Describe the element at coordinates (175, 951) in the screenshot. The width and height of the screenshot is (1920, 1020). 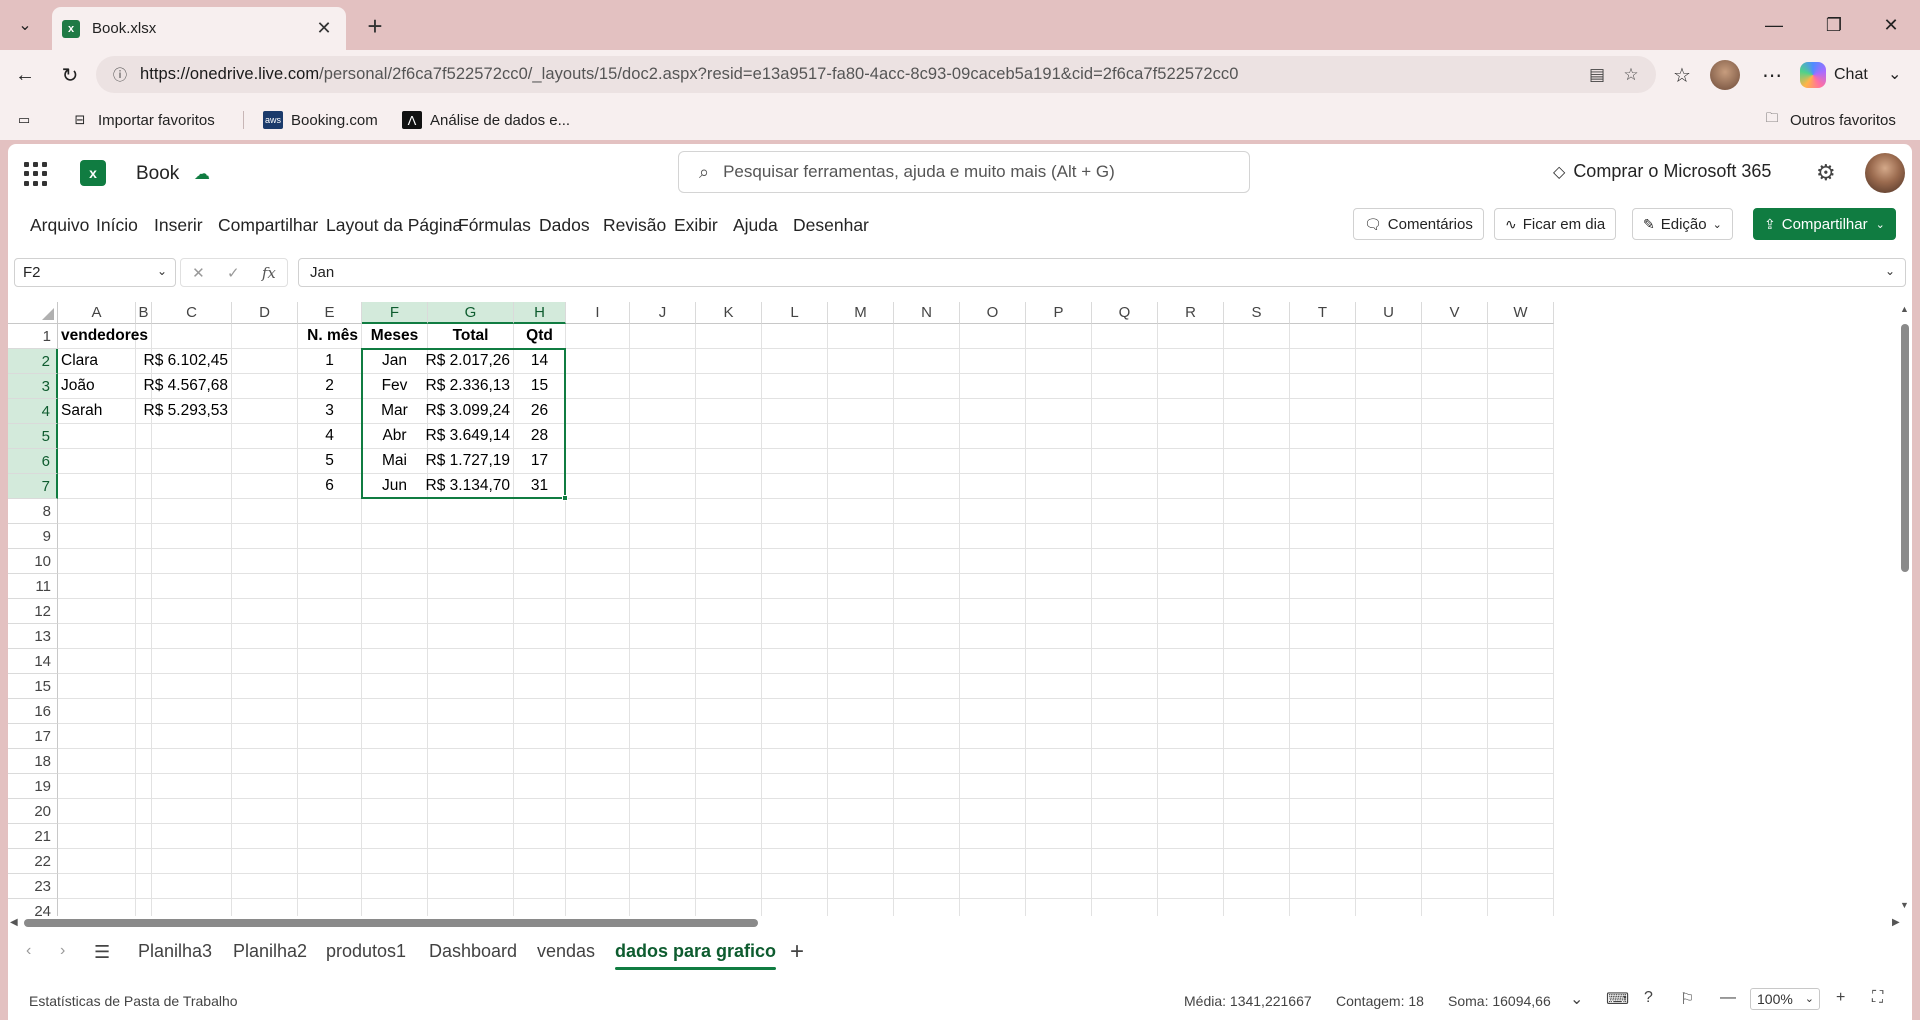
I see `sheet-tab: Planilha3` at that location.